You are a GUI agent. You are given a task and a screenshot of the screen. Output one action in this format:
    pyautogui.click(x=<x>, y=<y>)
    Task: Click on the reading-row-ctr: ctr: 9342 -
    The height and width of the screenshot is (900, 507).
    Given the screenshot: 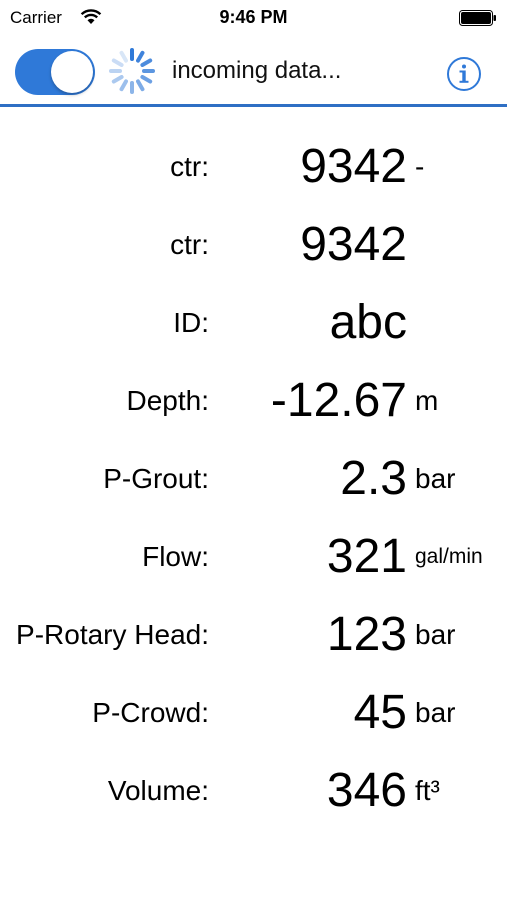 What is the action you would take?
    pyautogui.click(x=253, y=167)
    